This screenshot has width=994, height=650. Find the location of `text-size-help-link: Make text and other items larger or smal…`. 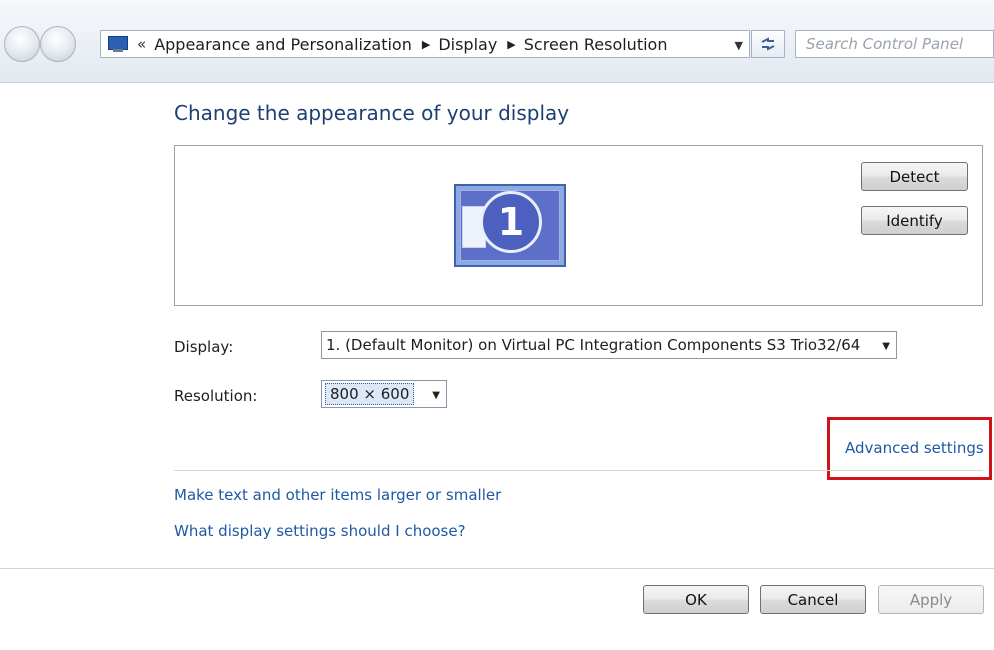

text-size-help-link: Make text and other items larger or smal… is located at coordinates (337, 495).